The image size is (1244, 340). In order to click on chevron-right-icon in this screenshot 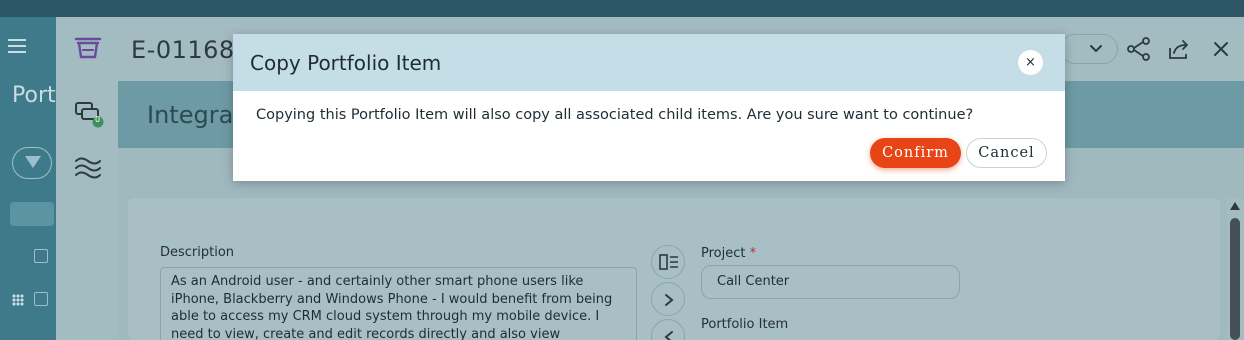, I will do `click(669, 300)`.